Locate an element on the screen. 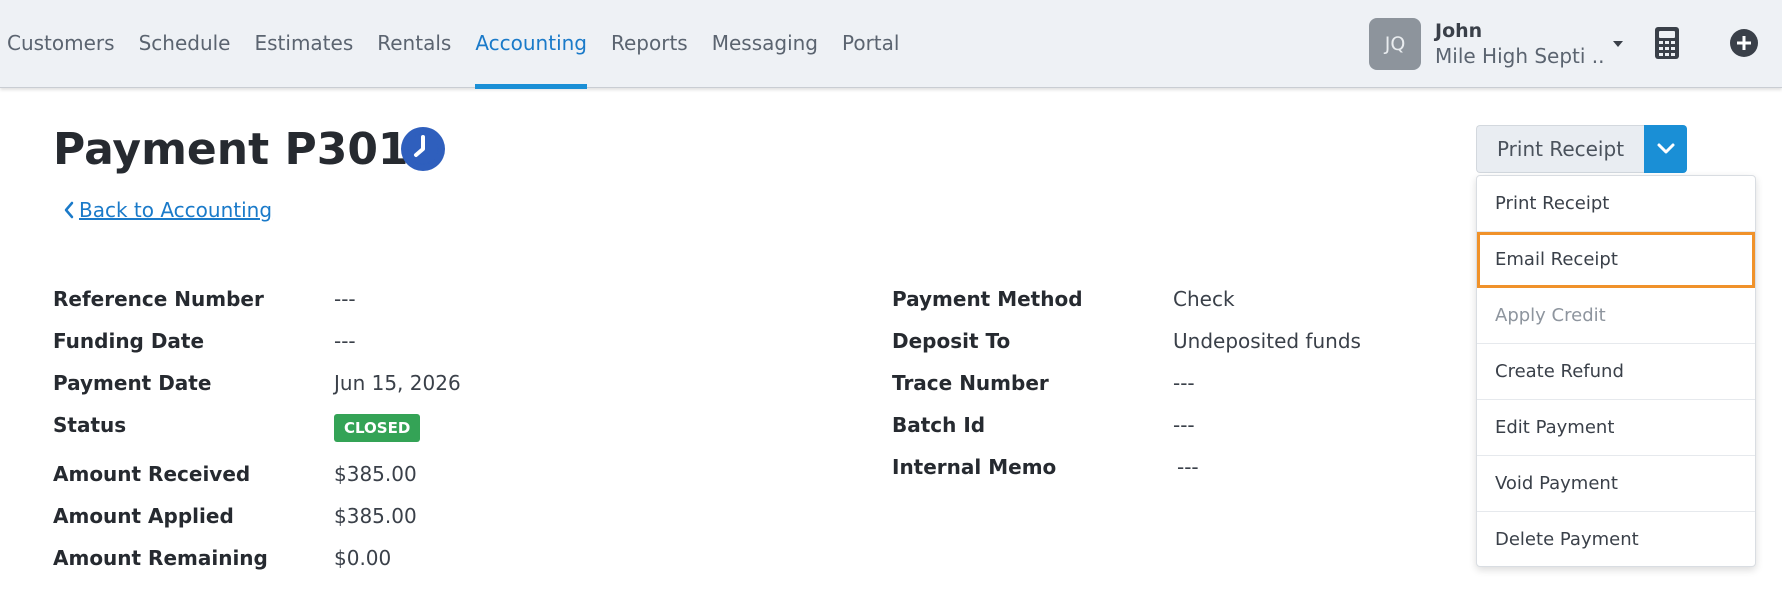 The image size is (1782, 605). nav-portal: Portal is located at coordinates (870, 44).